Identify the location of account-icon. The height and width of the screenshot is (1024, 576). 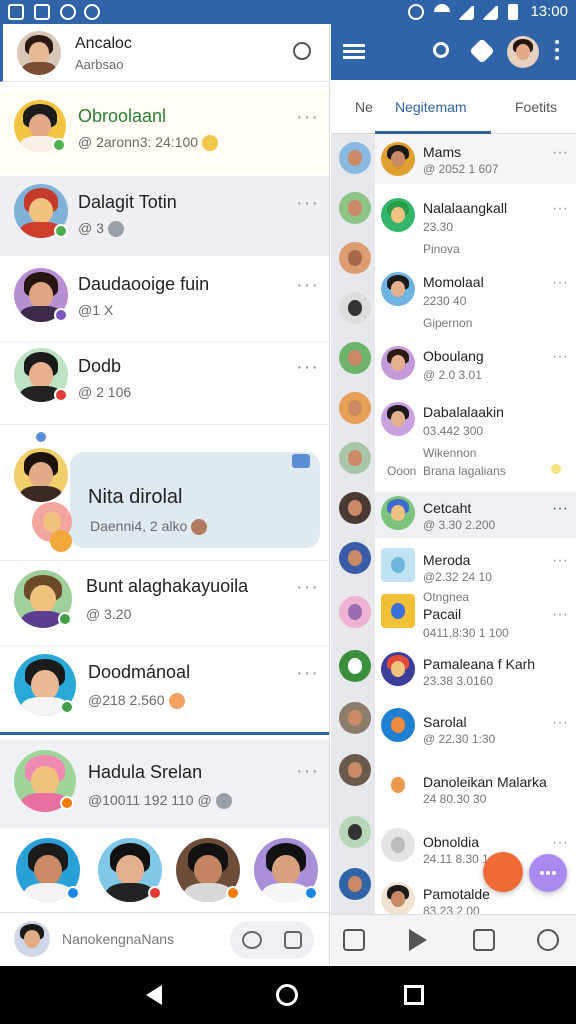
(548, 940).